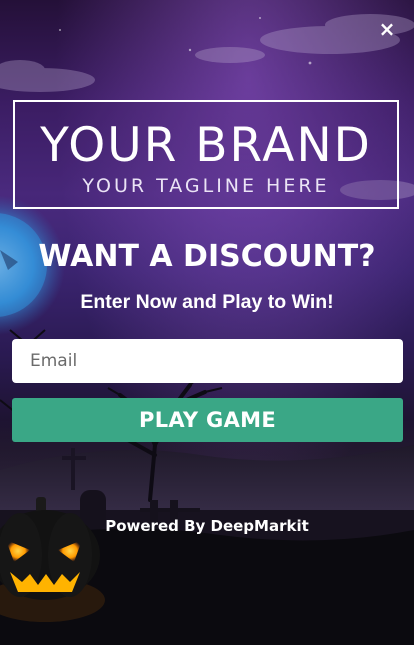  Describe the element at coordinates (207, 526) in the screenshot. I see `powered-by: Powered By DeepMarkit` at that location.